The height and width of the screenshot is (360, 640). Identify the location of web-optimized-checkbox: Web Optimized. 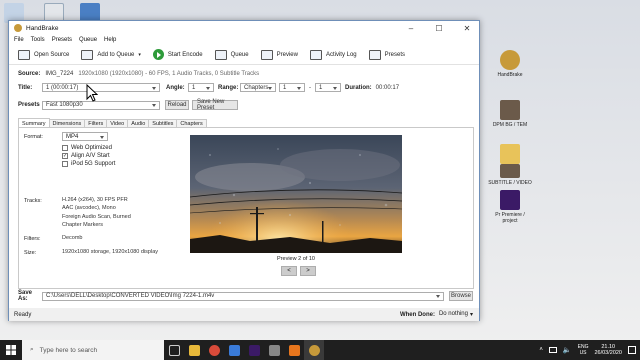
(88, 148).